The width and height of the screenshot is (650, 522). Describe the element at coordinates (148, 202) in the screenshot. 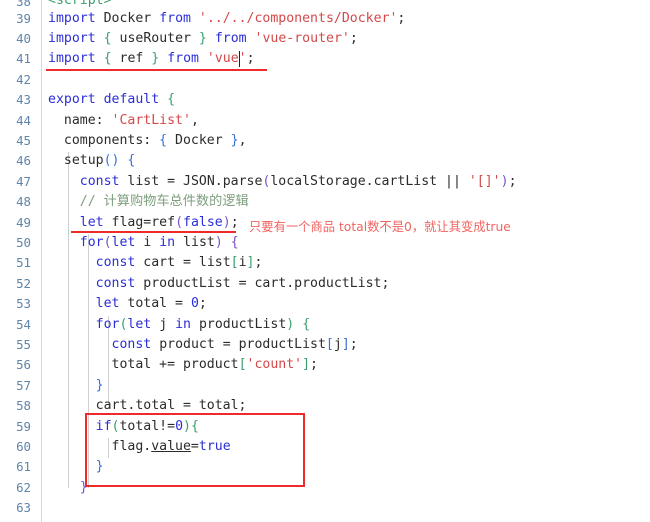

I see `code-line-48: // 计算购物车总件数的逻辑` at that location.